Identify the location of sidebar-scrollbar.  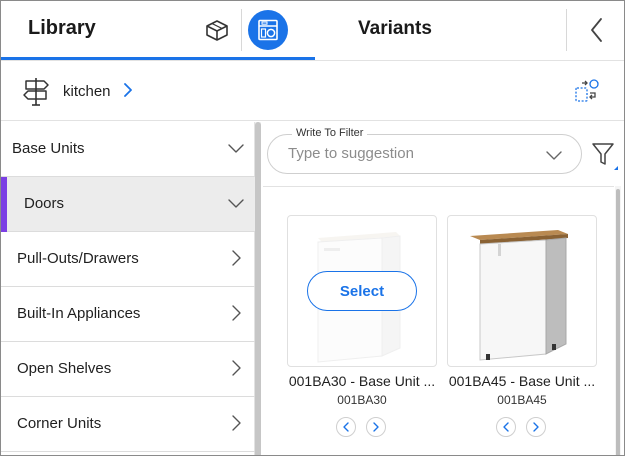
(258, 288).